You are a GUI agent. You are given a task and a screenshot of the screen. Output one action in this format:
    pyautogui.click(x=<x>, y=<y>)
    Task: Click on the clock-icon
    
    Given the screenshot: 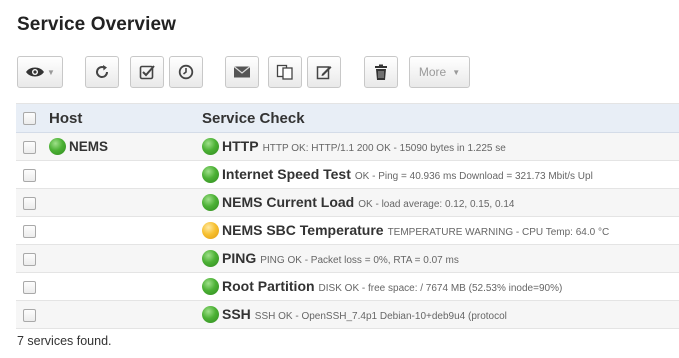 What is the action you would take?
    pyautogui.click(x=186, y=72)
    